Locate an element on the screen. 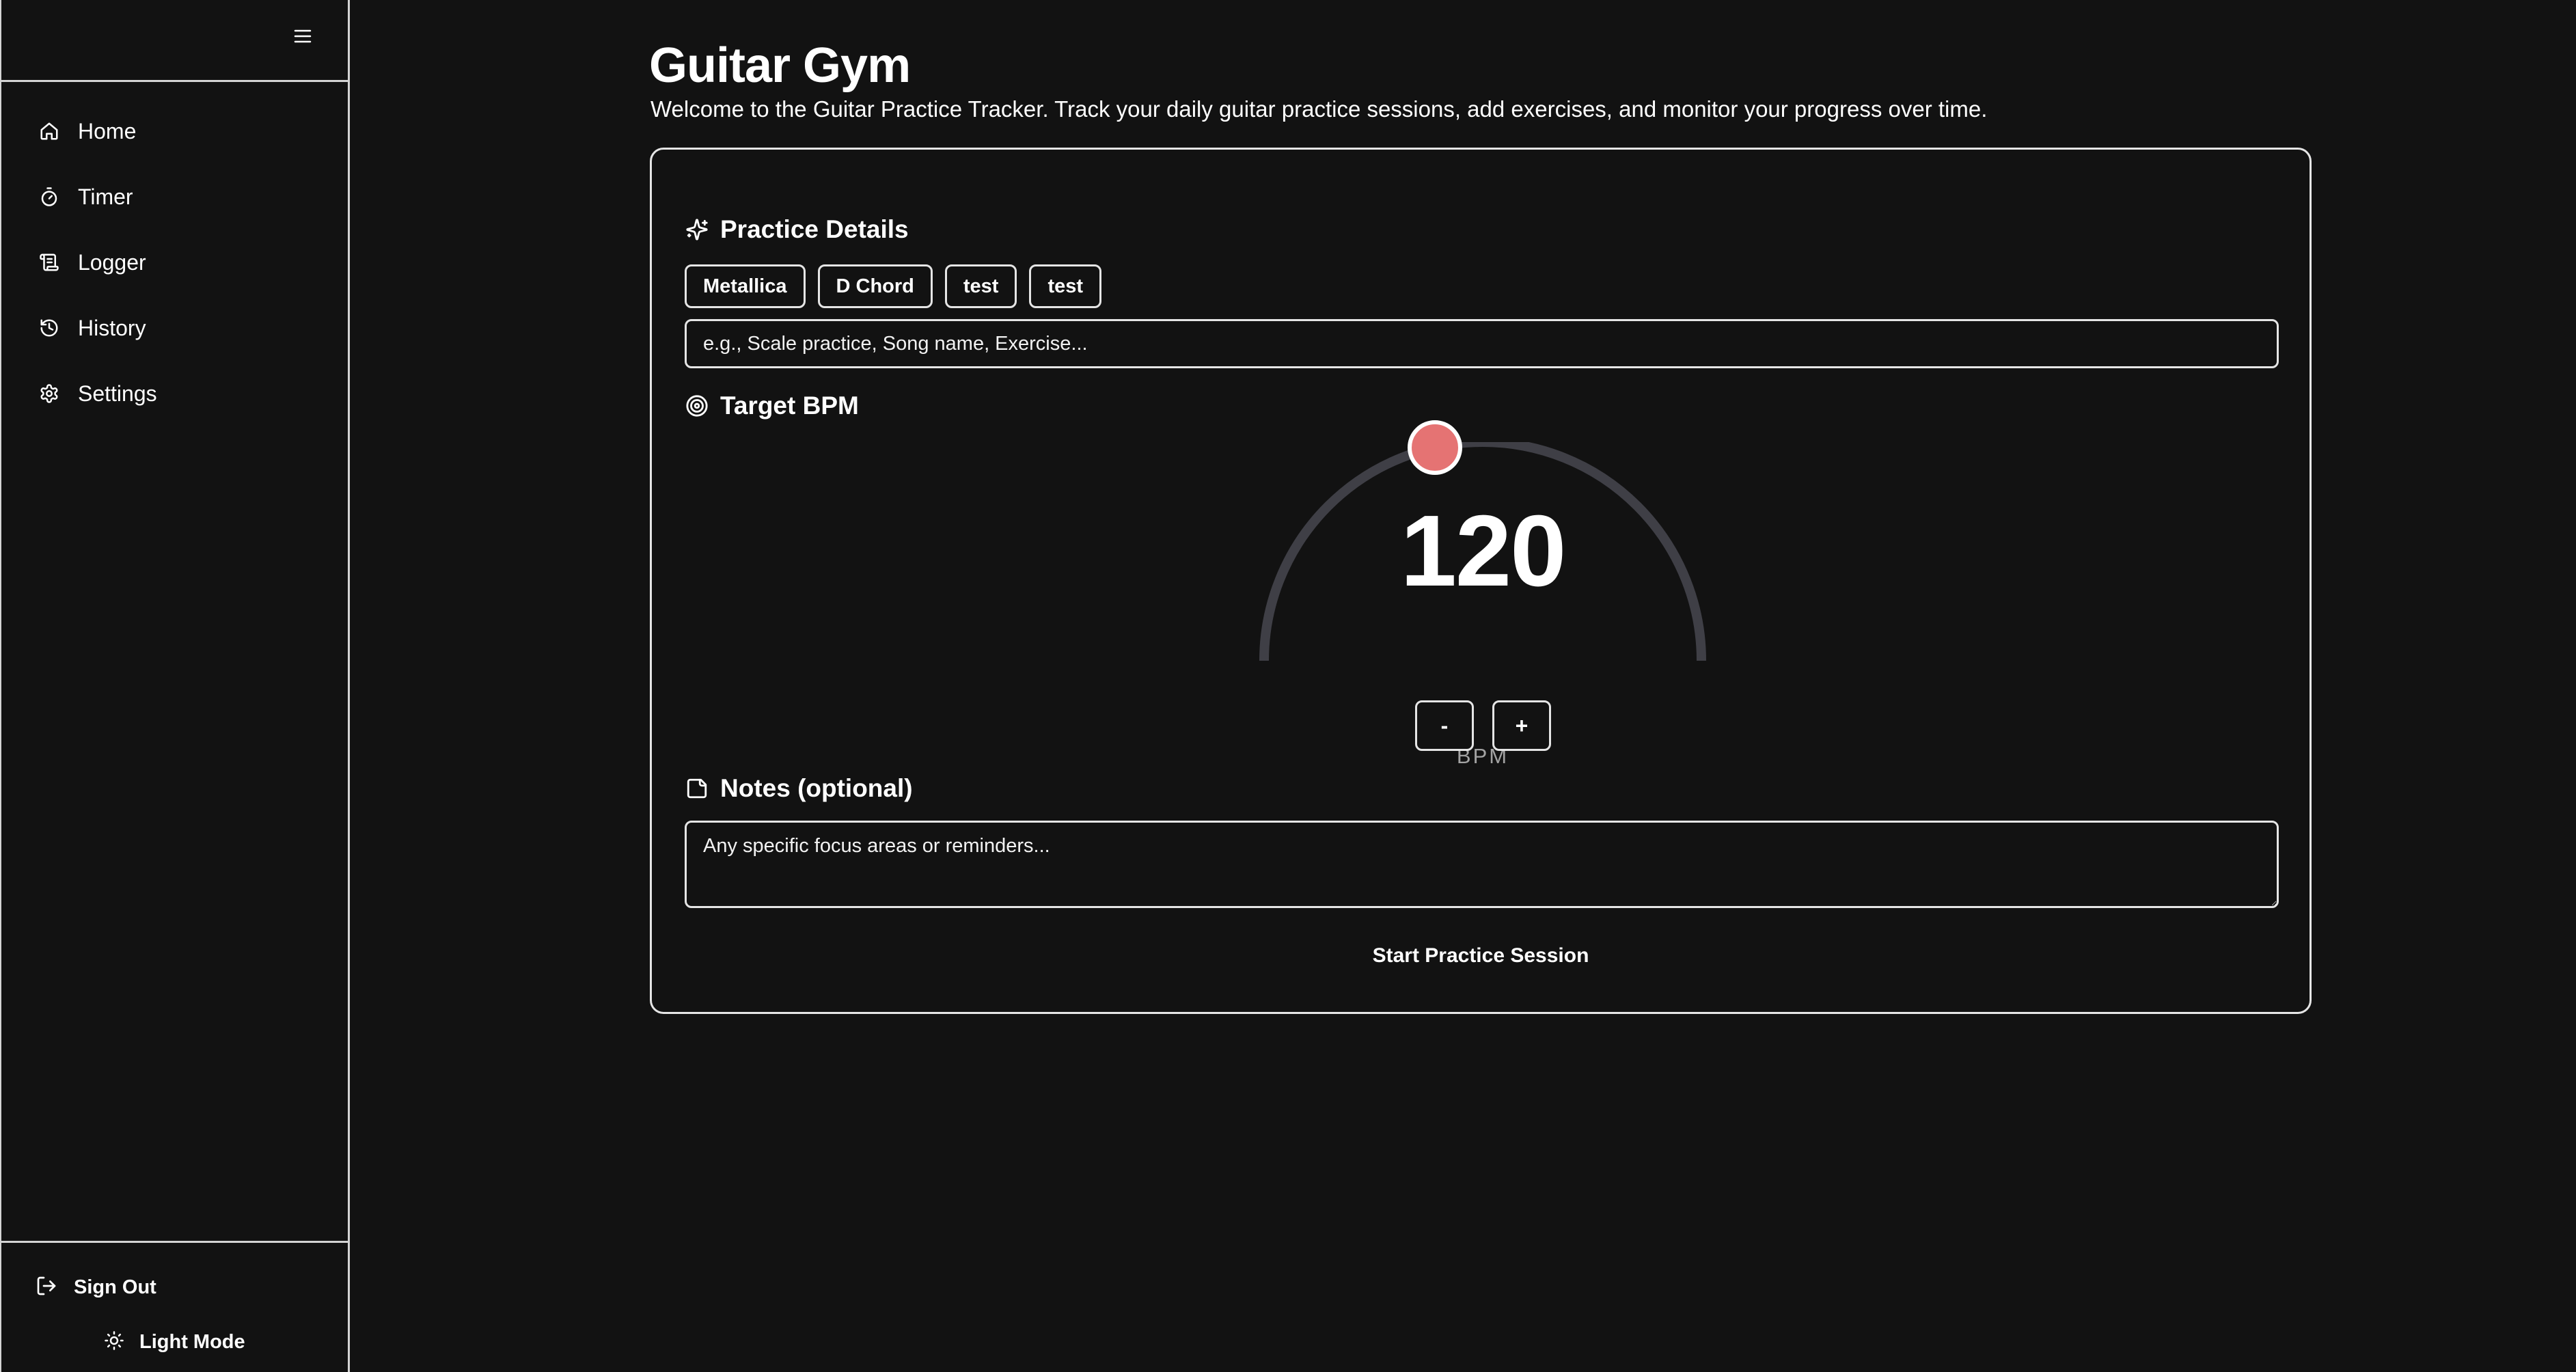 Image resolution: width=2576 pixels, height=1372 pixels. bpm-increment-button: + is located at coordinates (1521, 726).